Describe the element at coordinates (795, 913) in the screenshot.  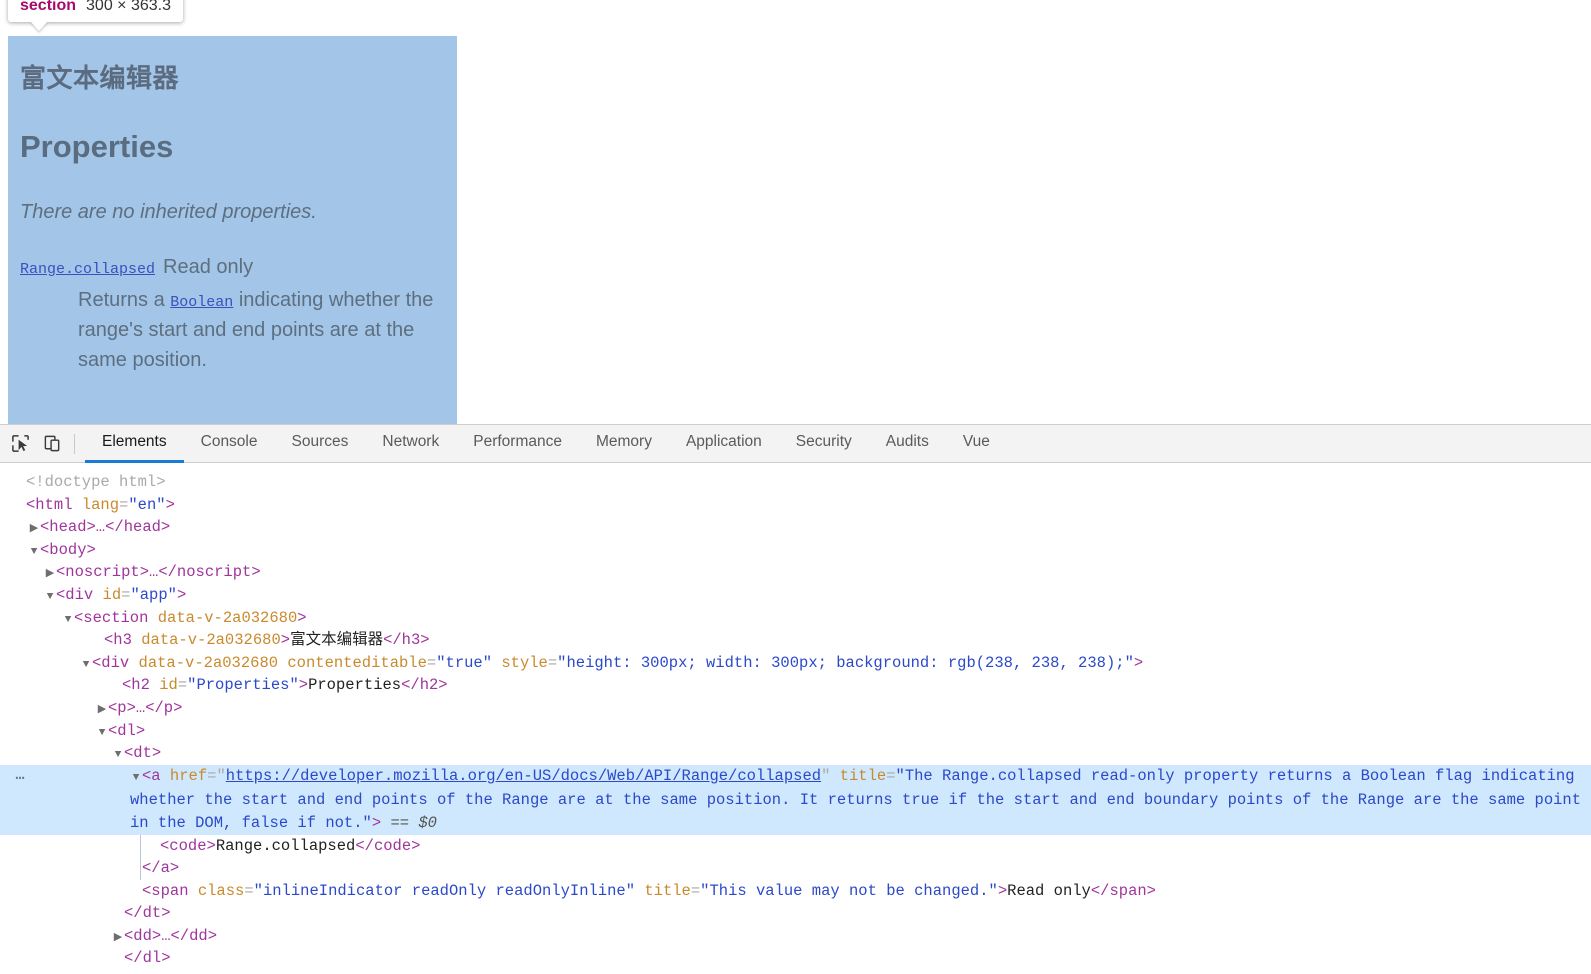
I see `dom-node-dt-close: ▶</dt>` at that location.